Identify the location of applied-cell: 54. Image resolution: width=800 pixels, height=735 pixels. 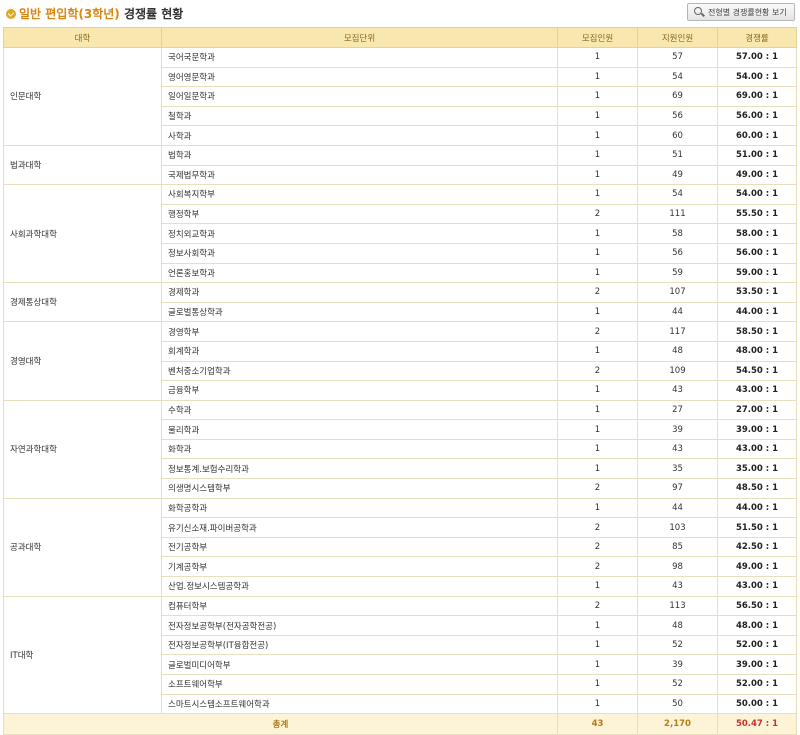
(677, 77).